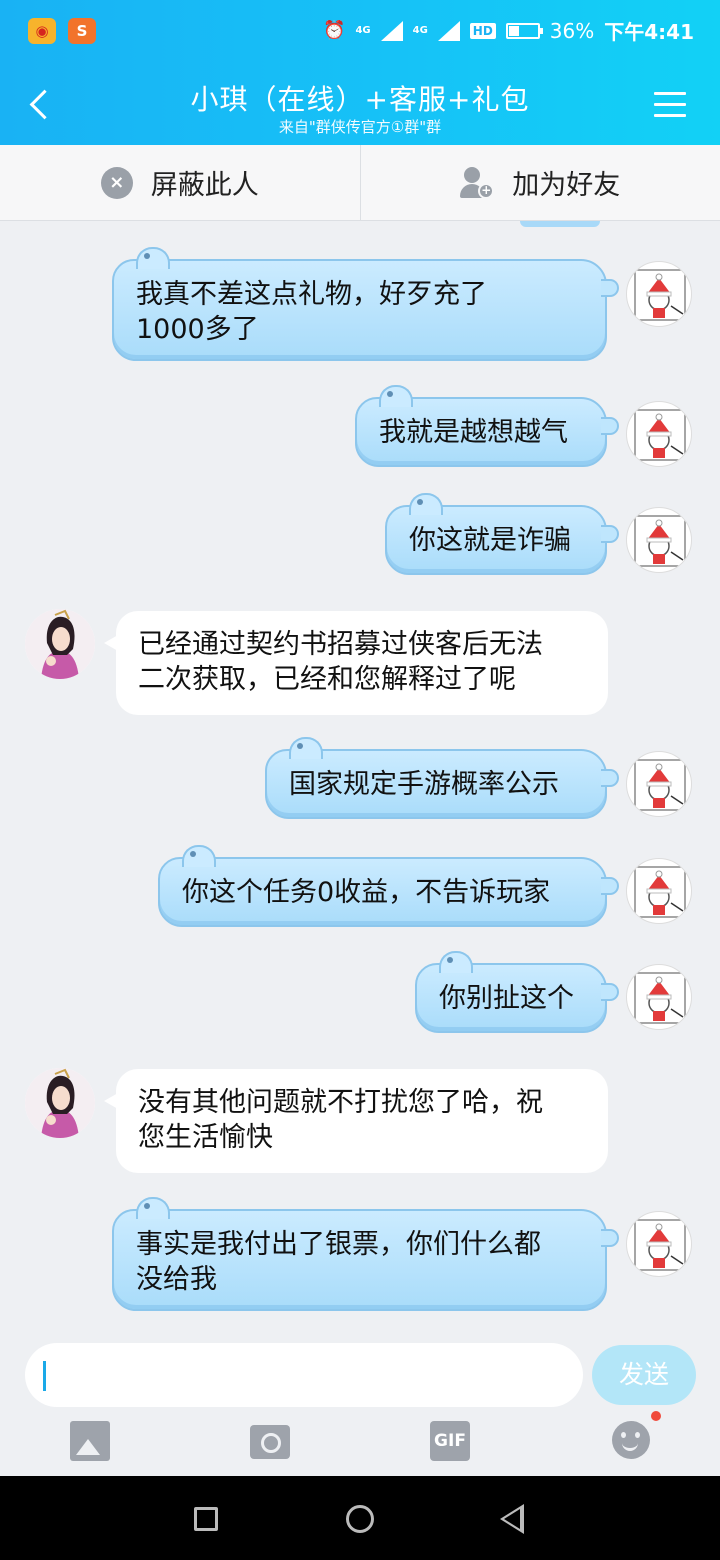  Describe the element at coordinates (360, 127) in the screenshot. I see `chat-subtitle: 来自"群侠传官方①群"群` at that location.